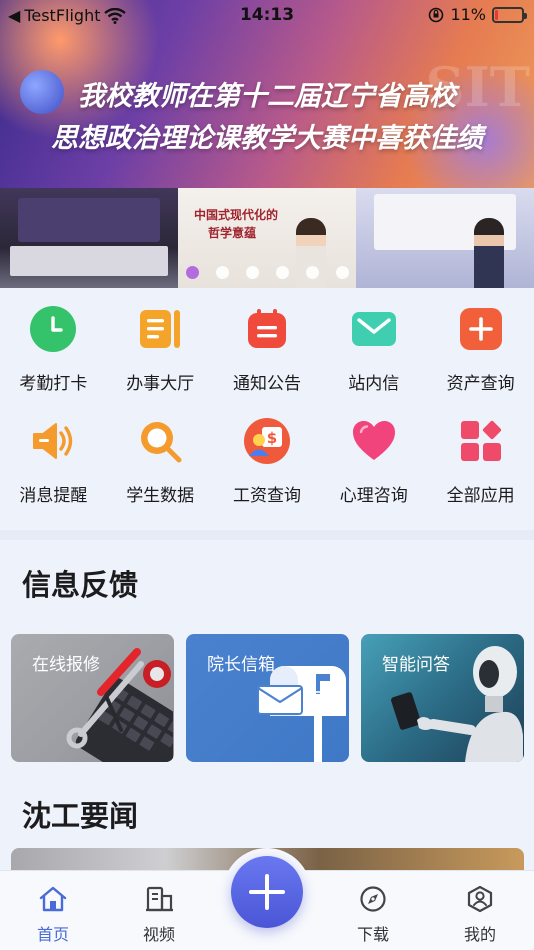  Describe the element at coordinates (373, 915) in the screenshot. I see `tab-download: 下载` at that location.